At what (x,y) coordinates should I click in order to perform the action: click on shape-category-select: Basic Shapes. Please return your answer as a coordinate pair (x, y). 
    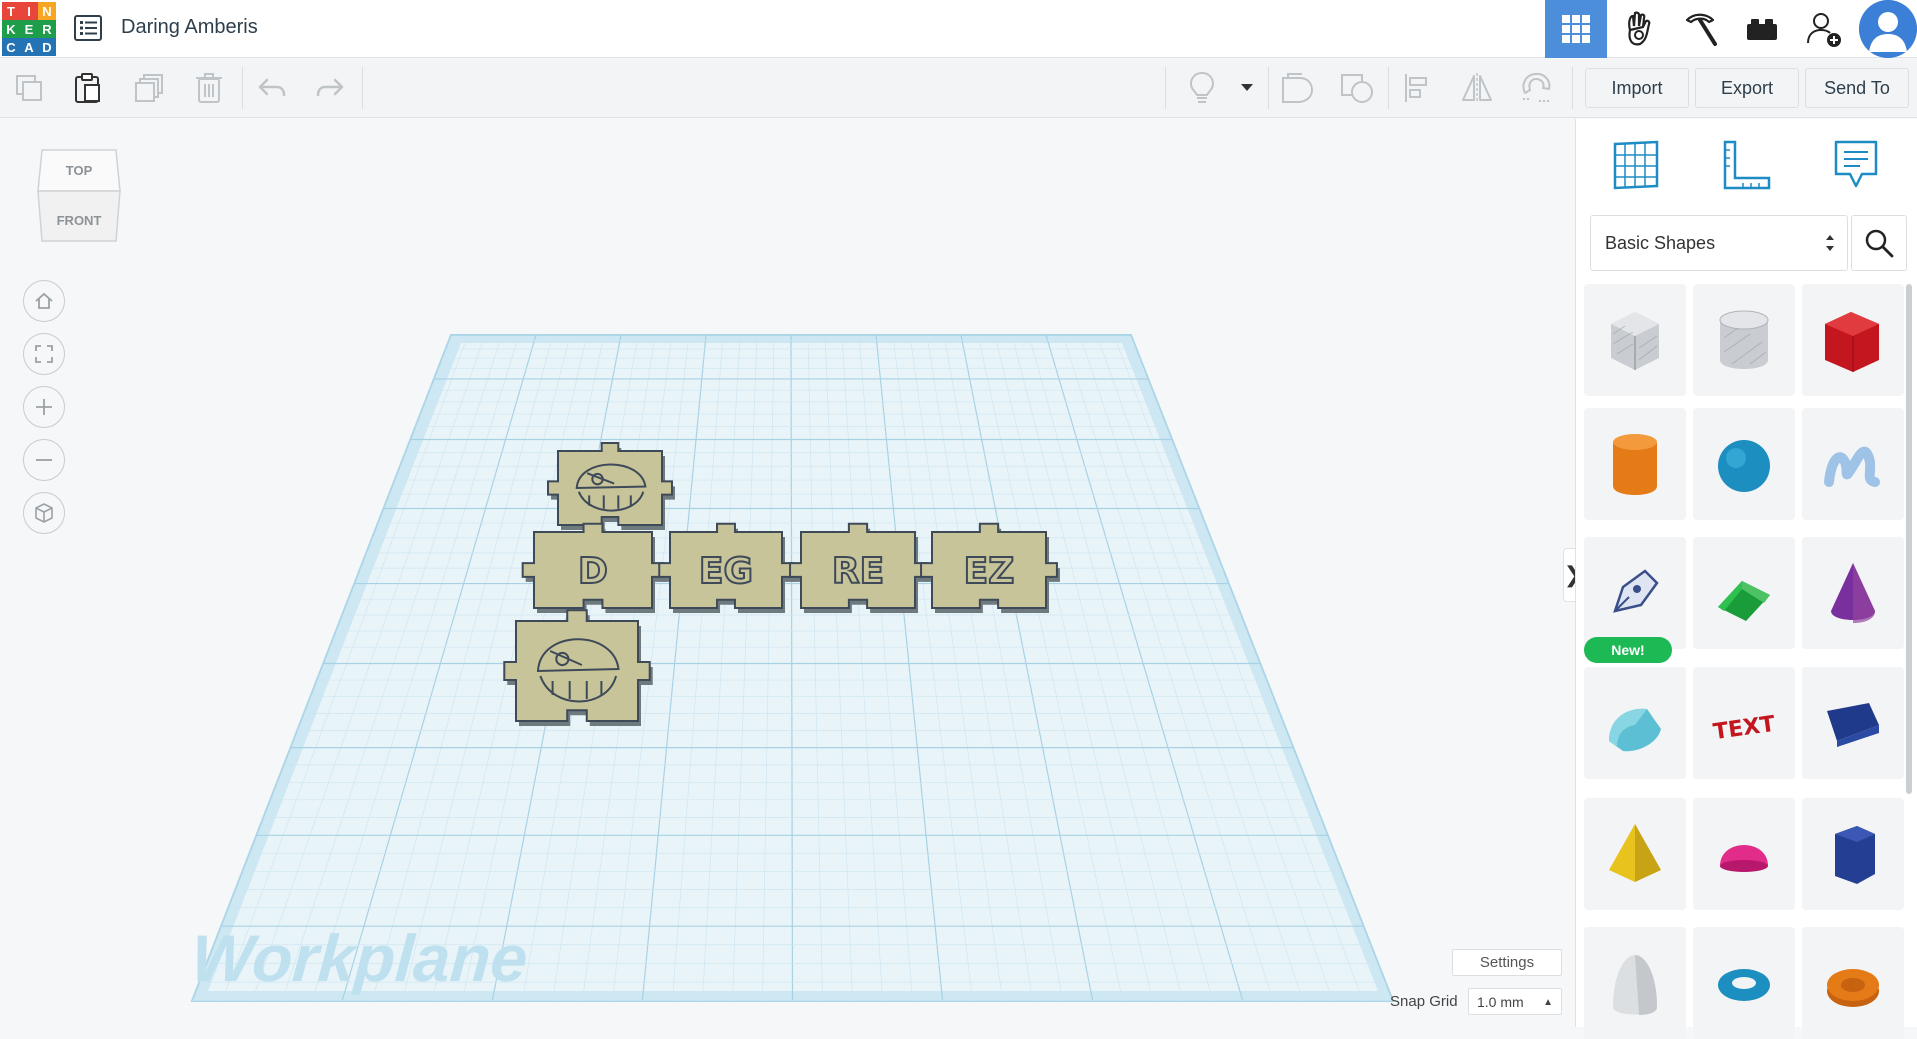
    Looking at the image, I should click on (1719, 243).